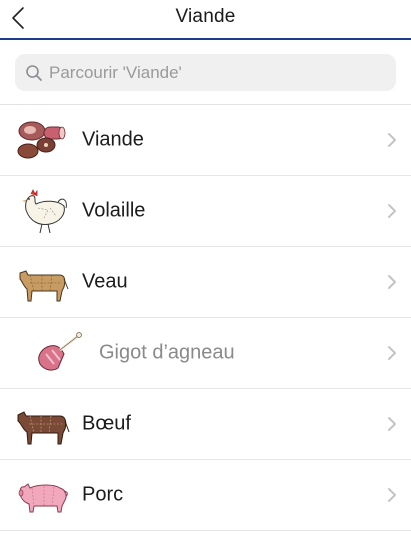  What do you see at coordinates (205, 211) in the screenshot?
I see `list-item-volaille: Volaille` at bounding box center [205, 211].